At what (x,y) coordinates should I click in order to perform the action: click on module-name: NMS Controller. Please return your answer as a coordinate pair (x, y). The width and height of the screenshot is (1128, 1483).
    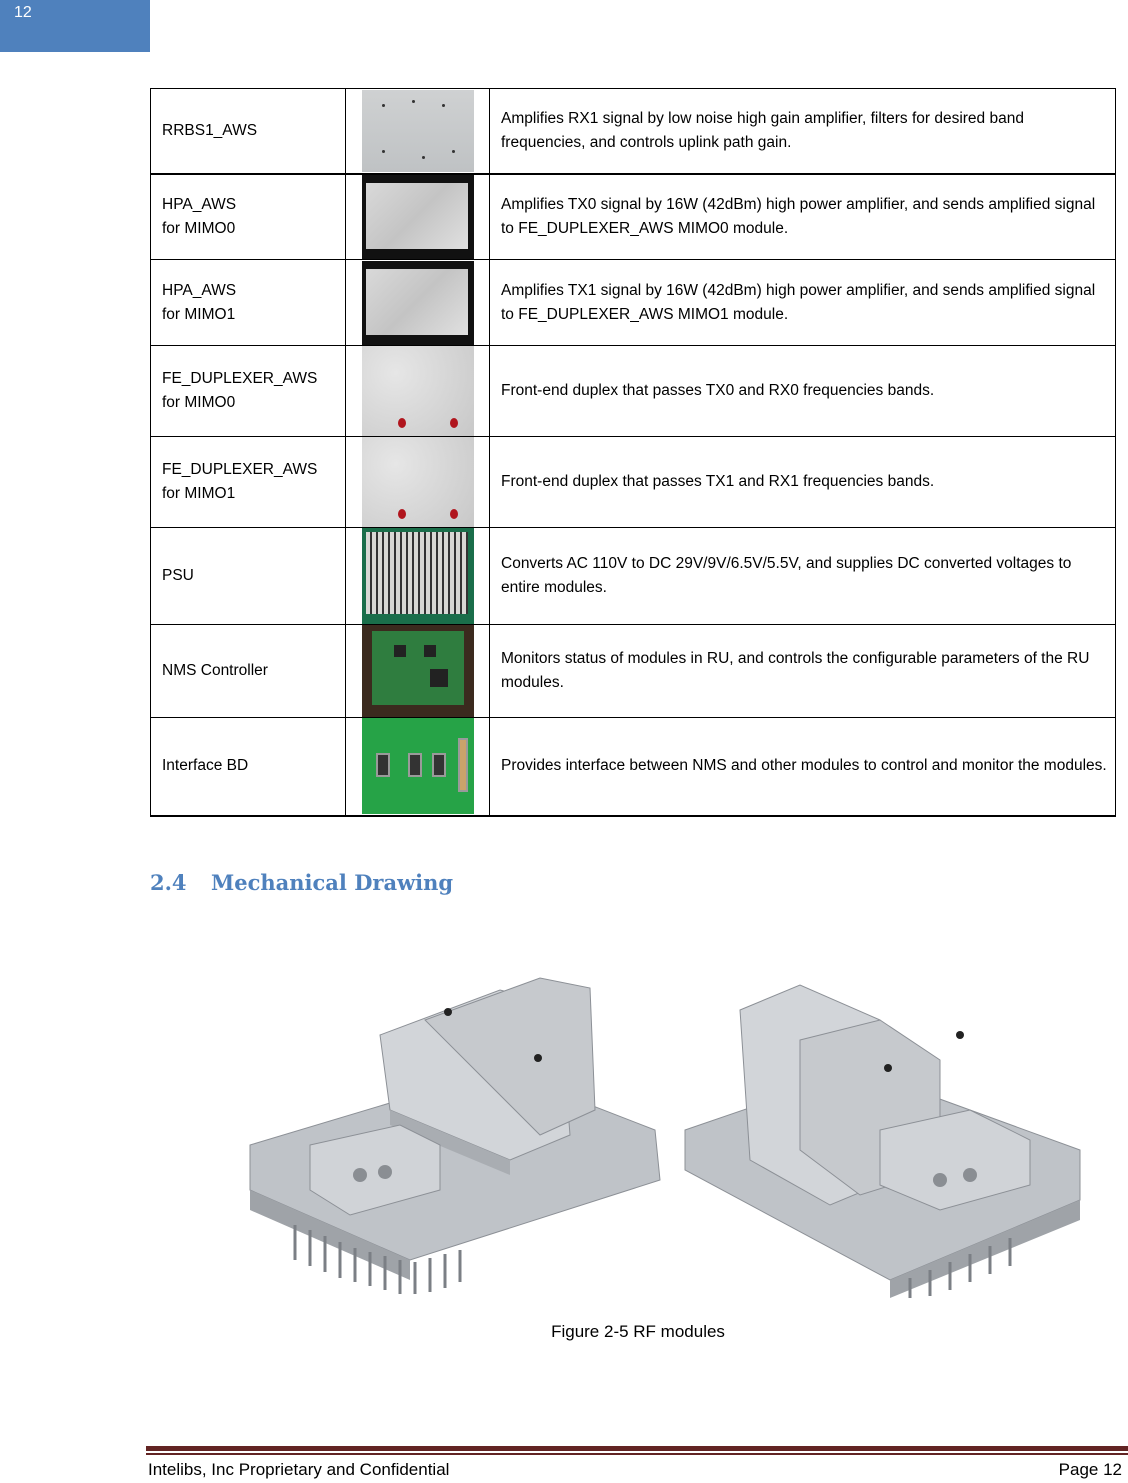
    Looking at the image, I should click on (215, 670).